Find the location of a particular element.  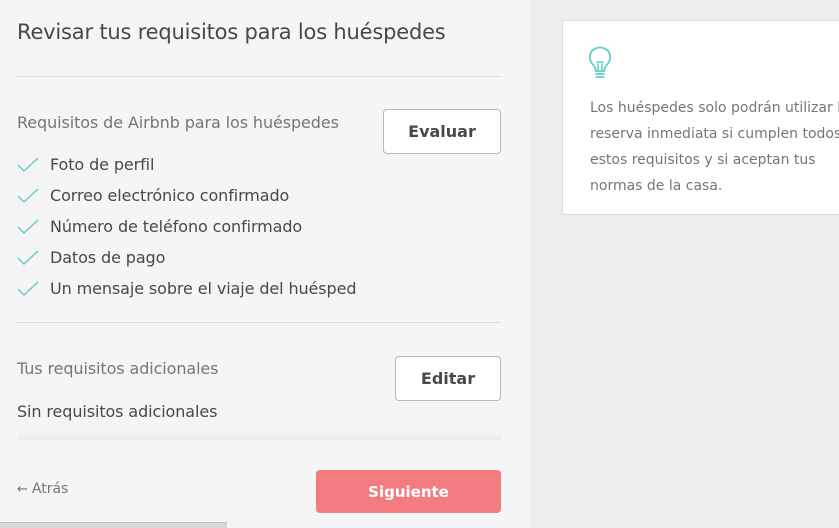

requirement-item: Correo electrónico confirmado is located at coordinates (227, 195).